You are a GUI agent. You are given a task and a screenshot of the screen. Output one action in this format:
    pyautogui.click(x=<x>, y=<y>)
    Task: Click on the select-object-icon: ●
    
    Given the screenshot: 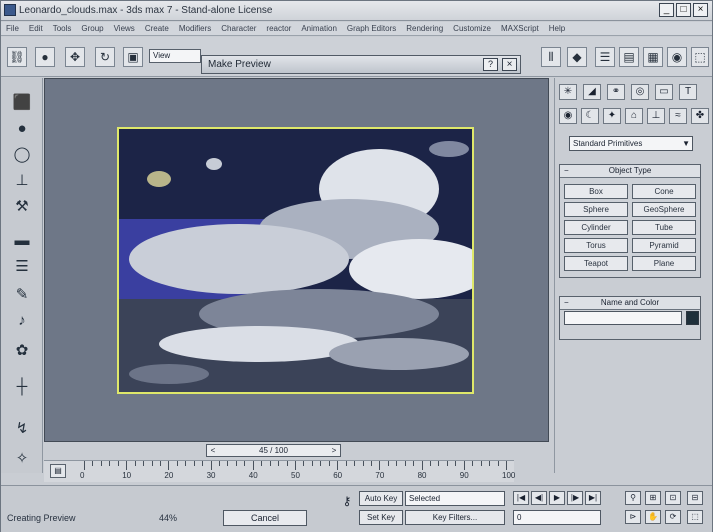 What is the action you would take?
    pyautogui.click(x=45, y=57)
    